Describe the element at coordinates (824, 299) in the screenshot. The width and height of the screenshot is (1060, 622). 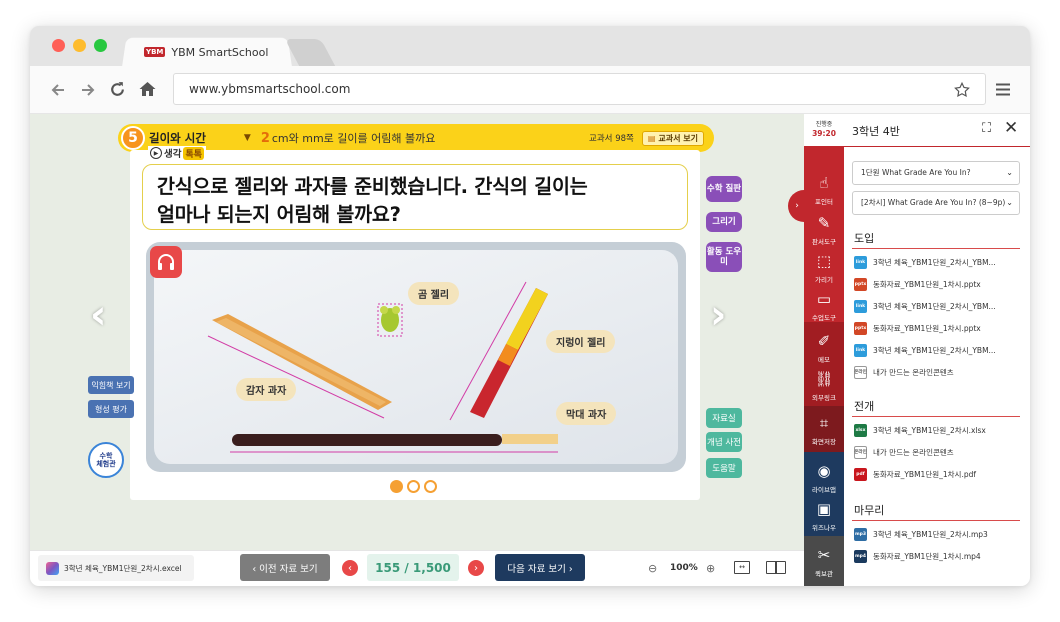
I see `monitor-icon: ▭` at that location.